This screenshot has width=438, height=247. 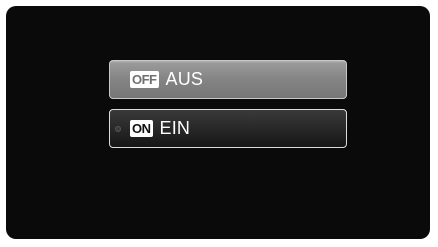 What do you see at coordinates (184, 79) in the screenshot?
I see `option-label: AUS` at bounding box center [184, 79].